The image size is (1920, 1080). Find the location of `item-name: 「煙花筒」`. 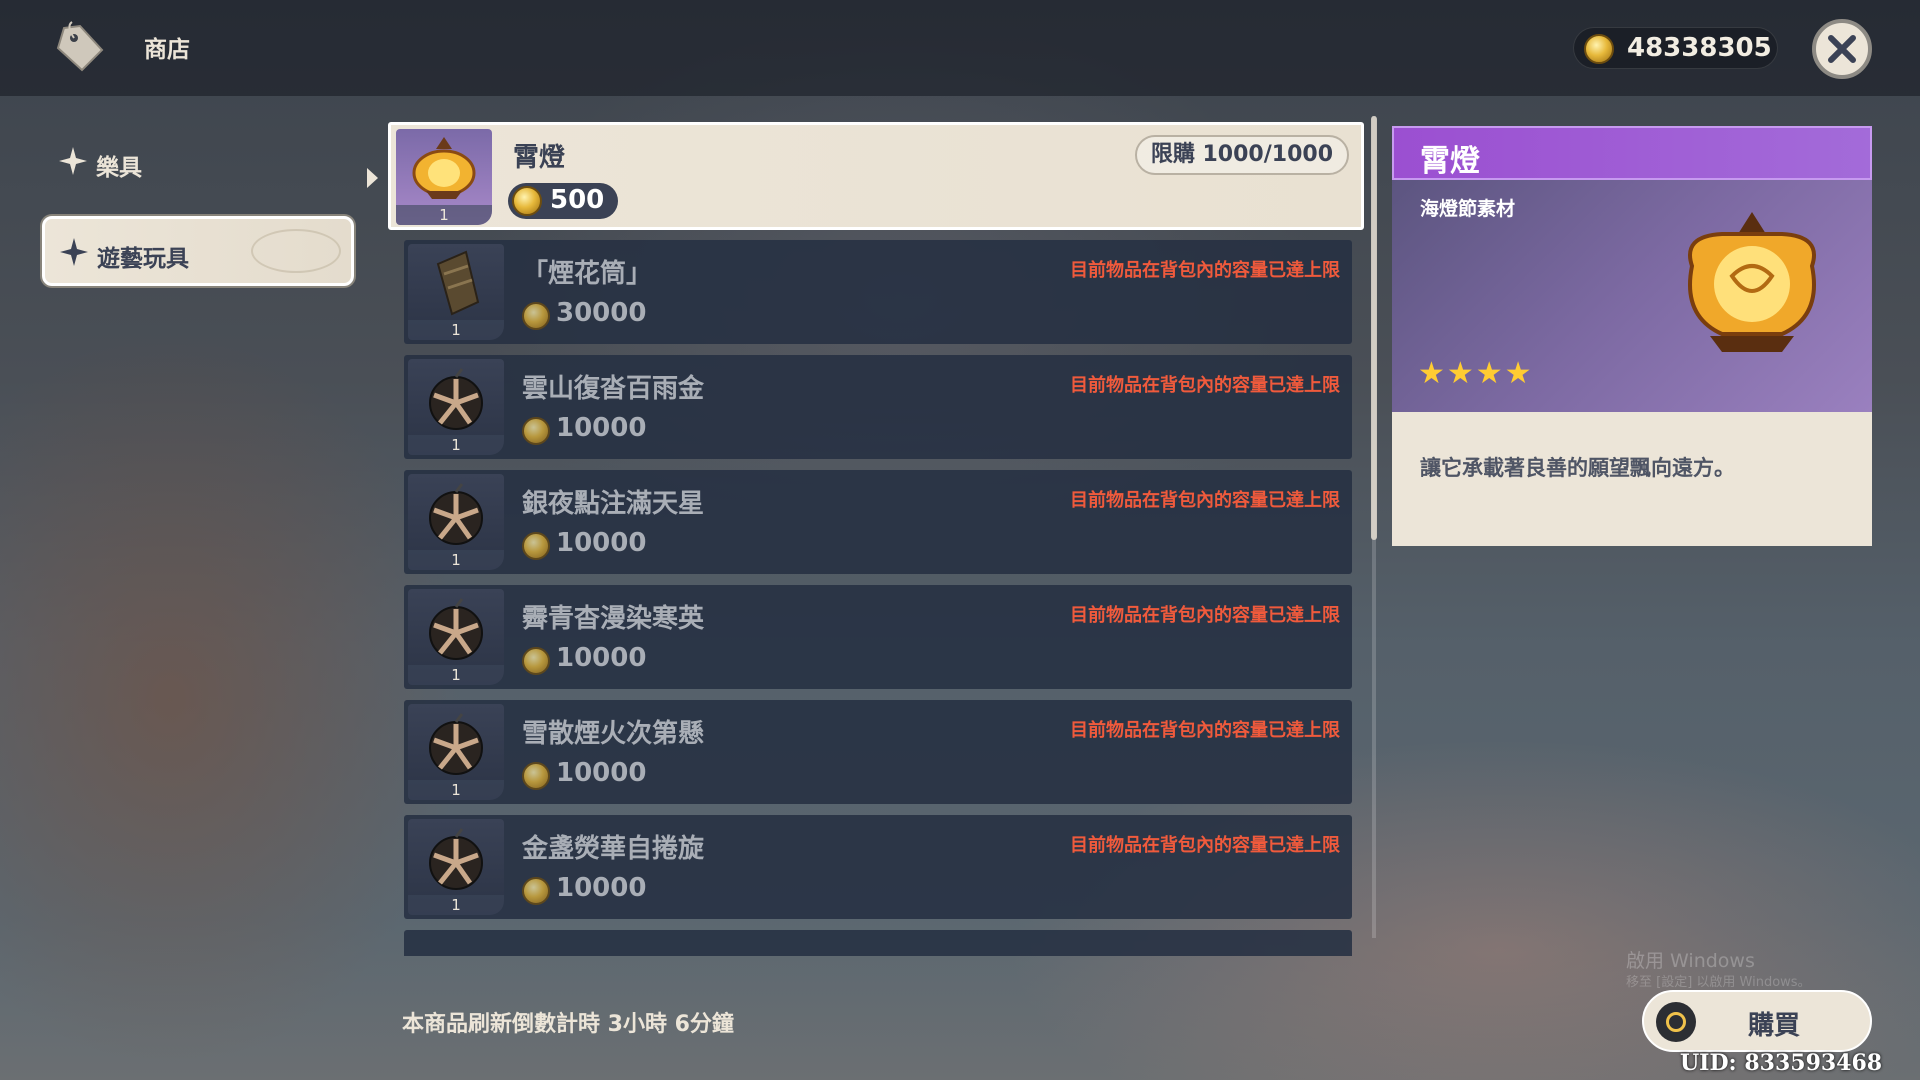

item-name: 「煙花筒」 is located at coordinates (587, 274).